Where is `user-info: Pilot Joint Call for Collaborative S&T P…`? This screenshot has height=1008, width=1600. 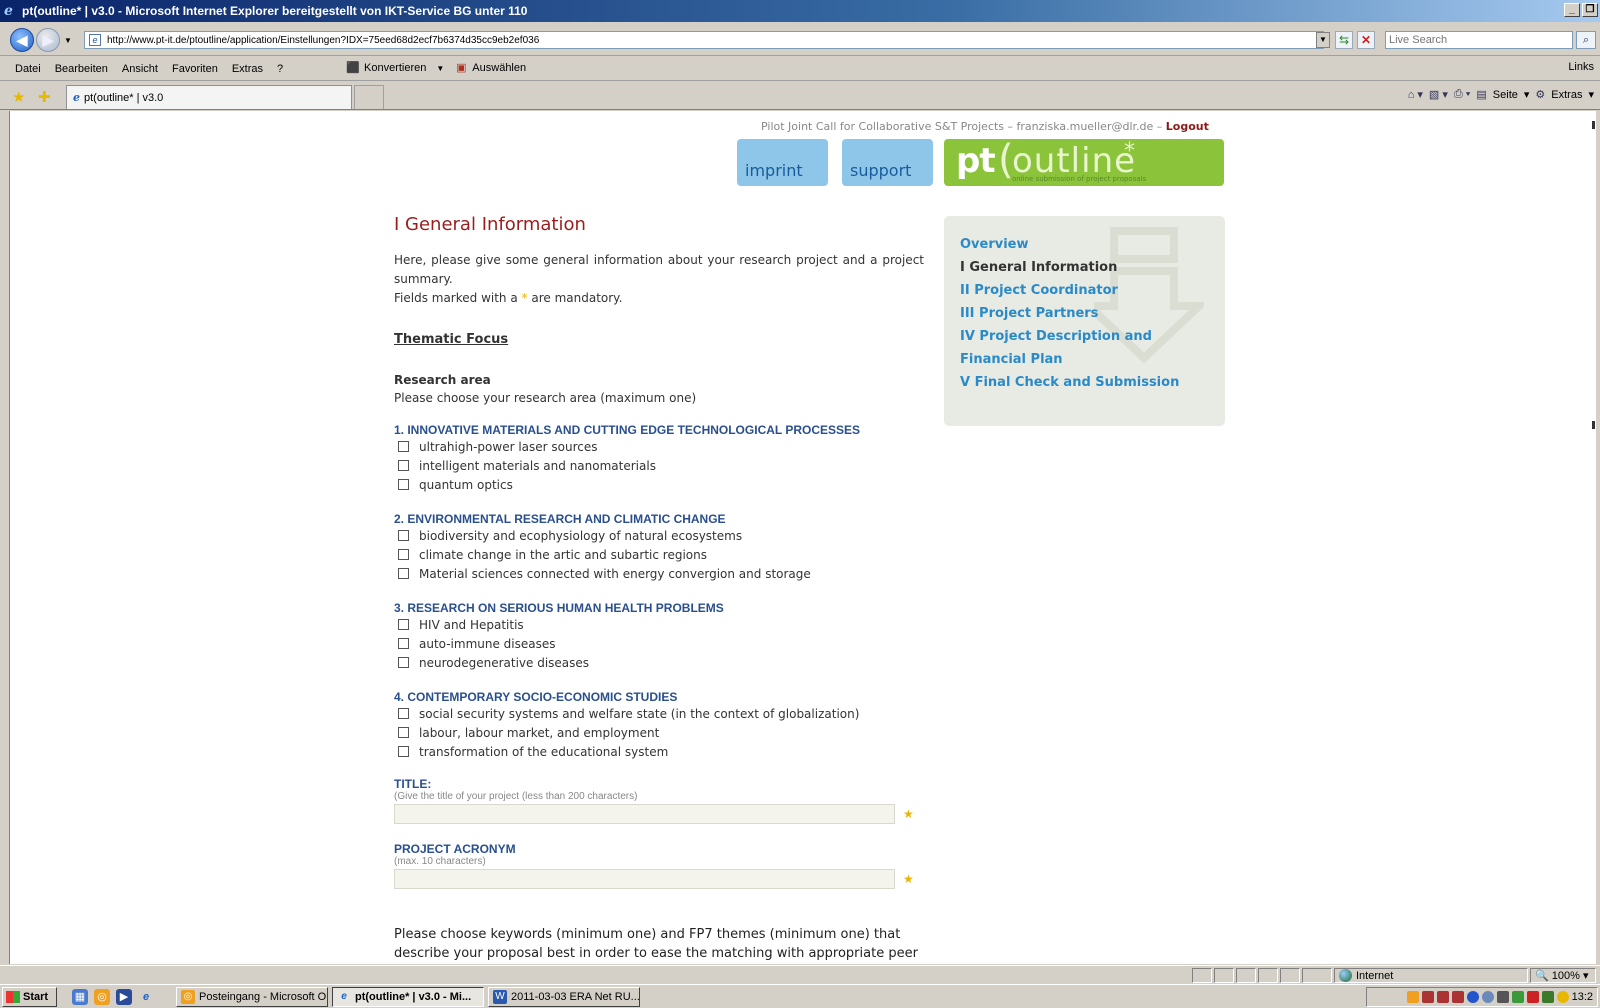
user-info: Pilot Joint Call for Collaborative S&T P… is located at coordinates (985, 126).